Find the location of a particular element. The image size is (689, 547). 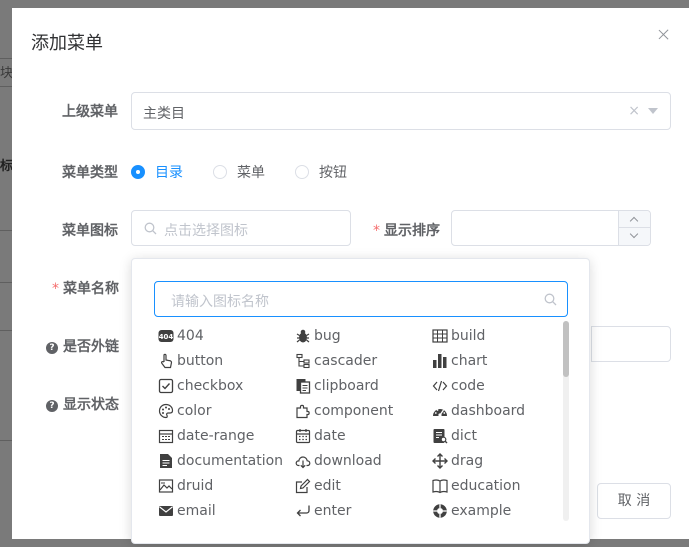

icon-option-email: email is located at coordinates (226, 510).